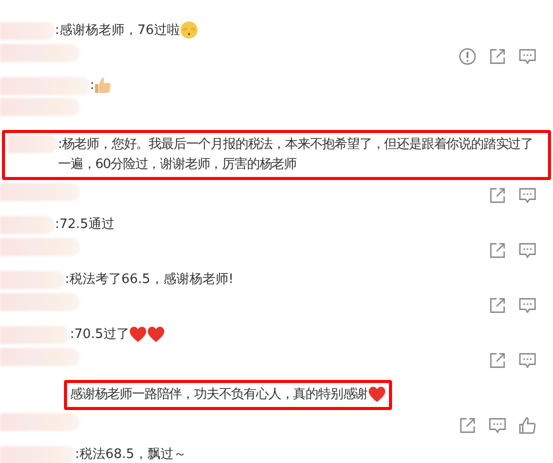 This screenshot has height=463, width=553. I want to click on comment-text: :, so click(101, 86).